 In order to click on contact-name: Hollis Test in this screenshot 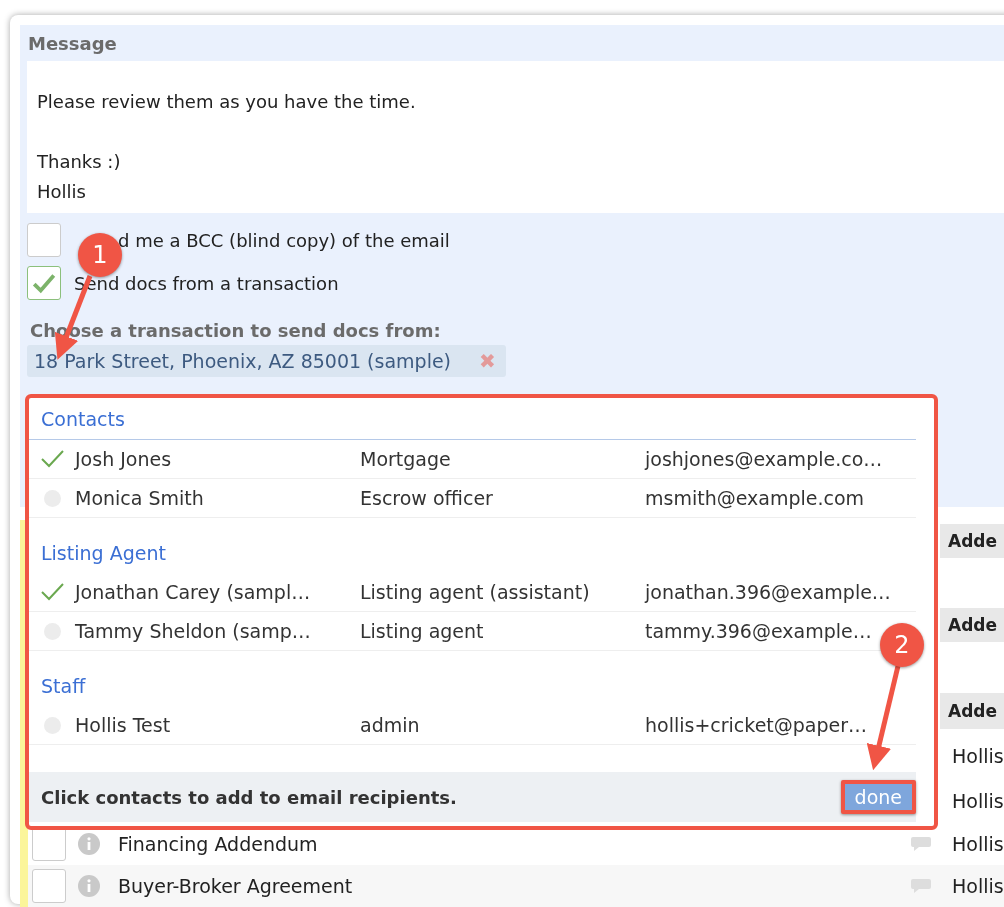, I will do `click(217, 725)`.